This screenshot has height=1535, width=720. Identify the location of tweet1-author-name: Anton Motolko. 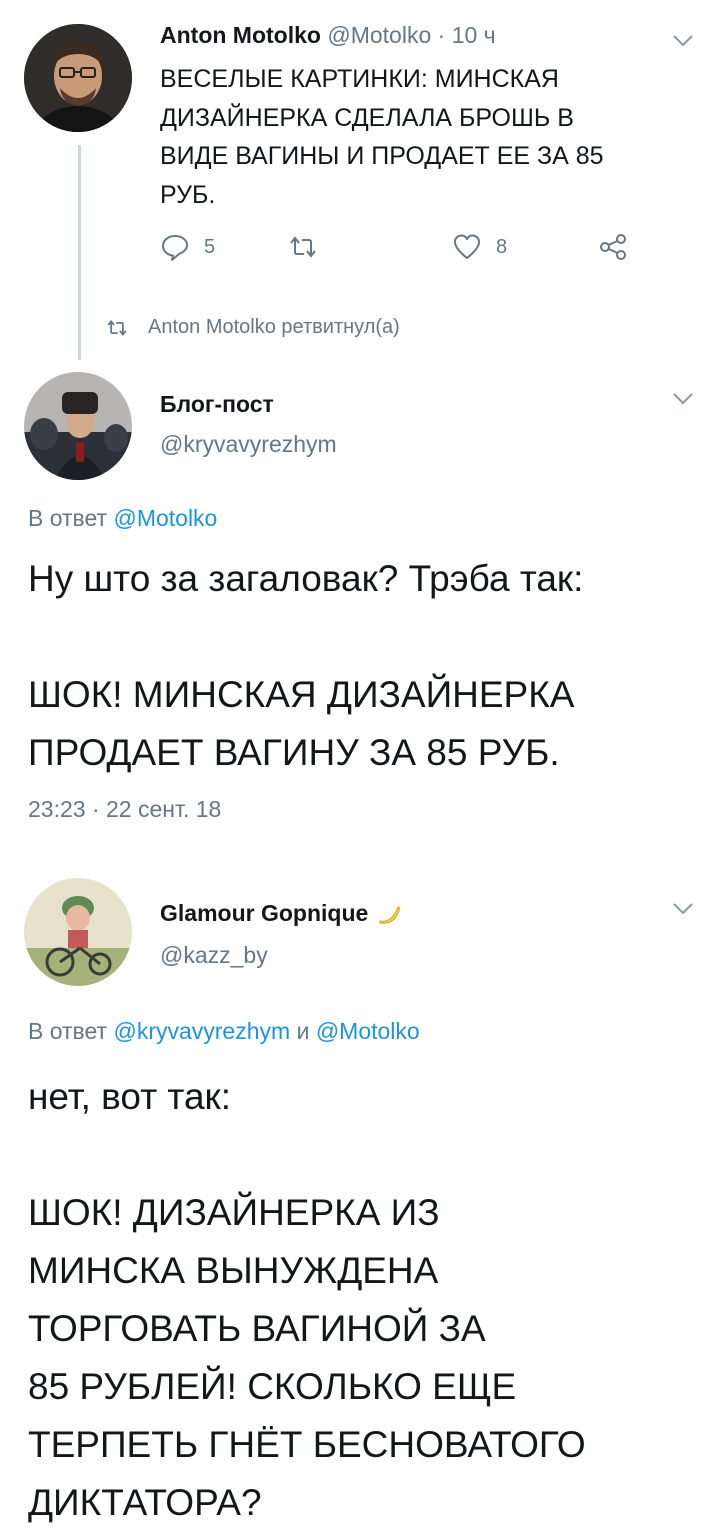
(240, 35).